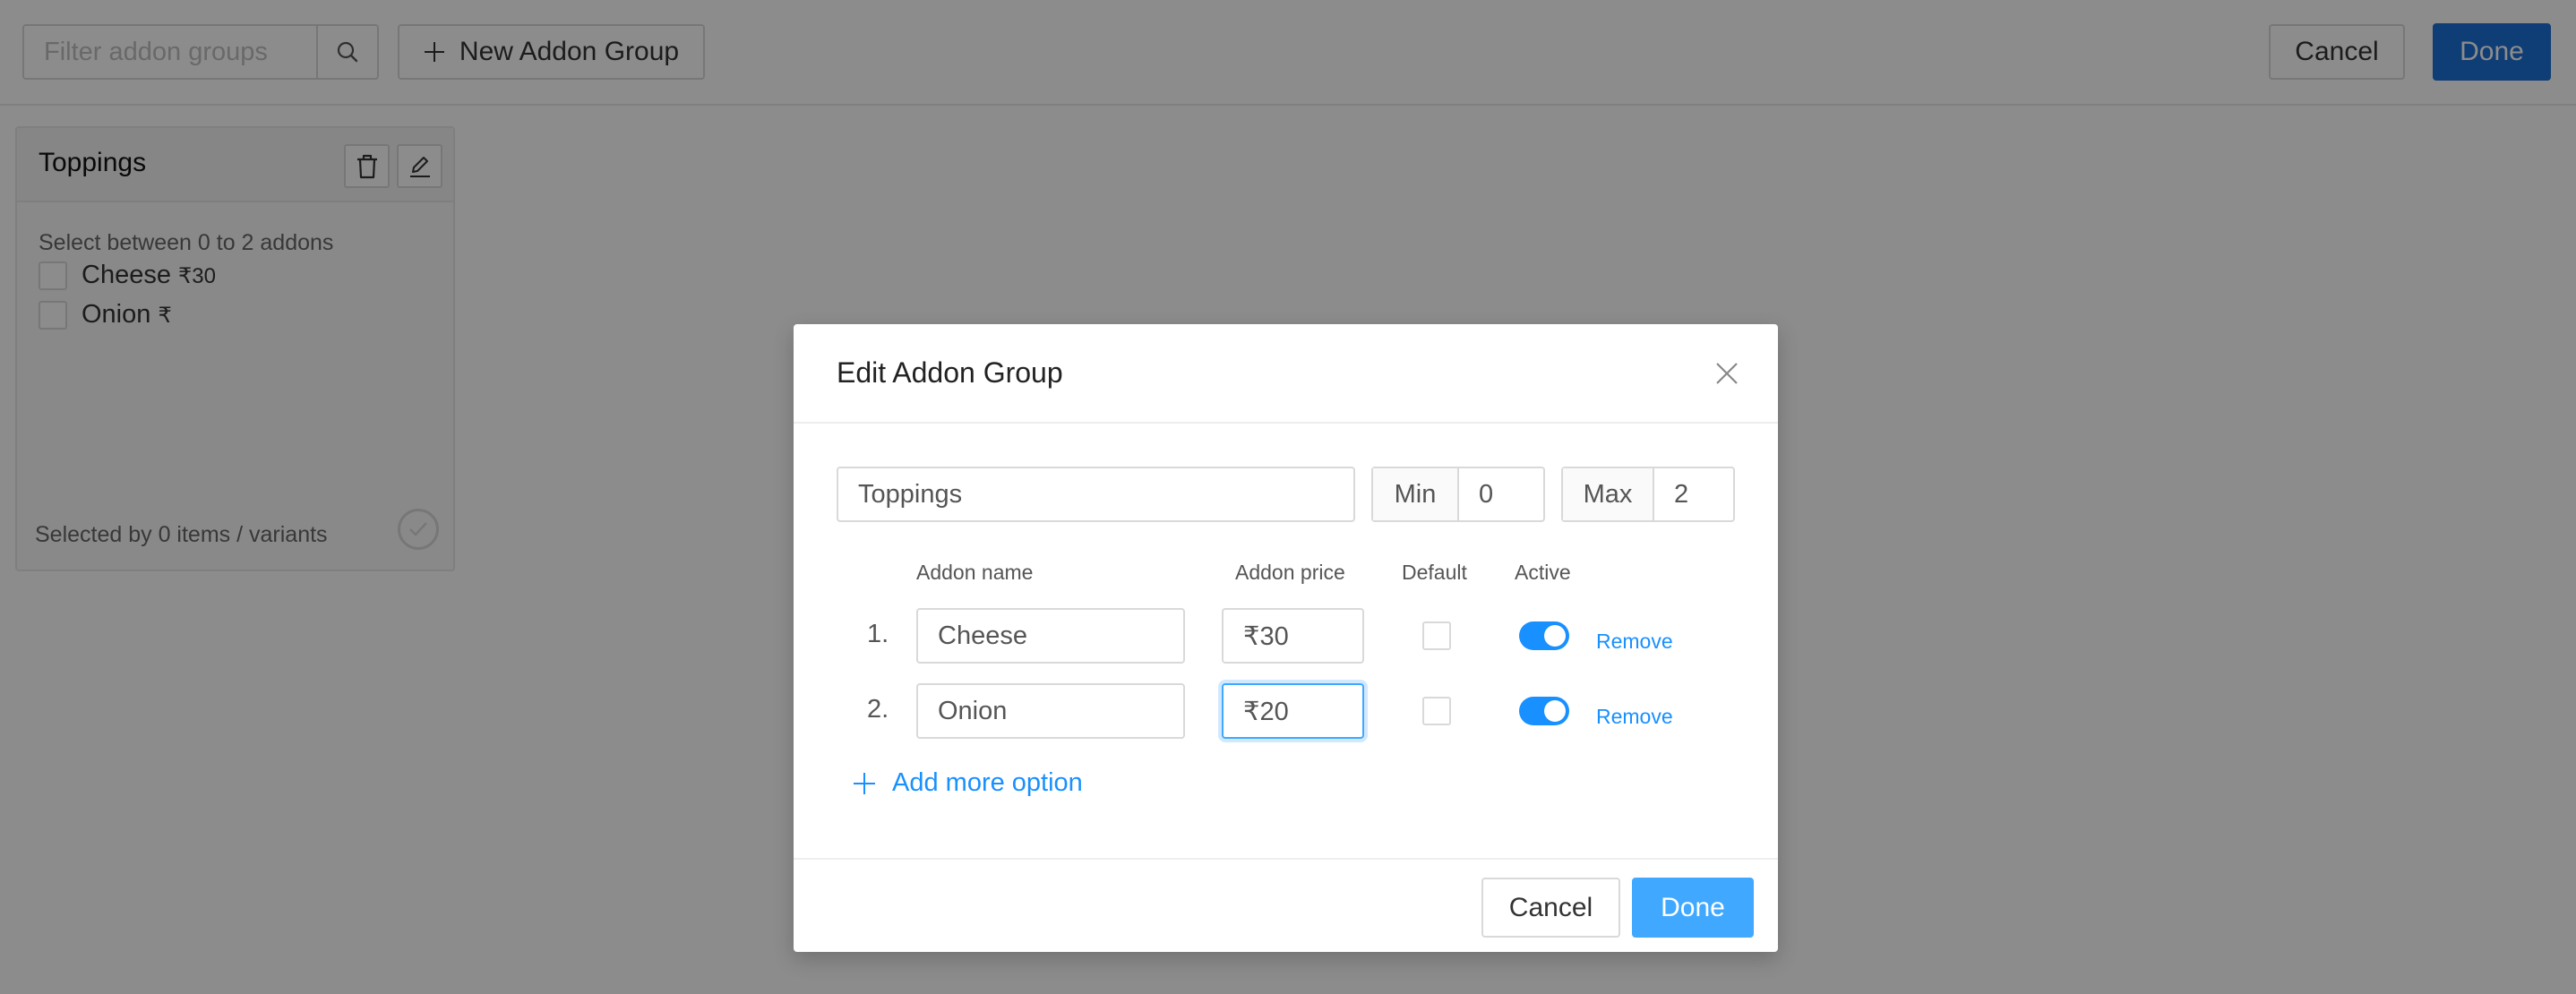  What do you see at coordinates (1290, 572) in the screenshot?
I see `column-addon-price: Addon price` at bounding box center [1290, 572].